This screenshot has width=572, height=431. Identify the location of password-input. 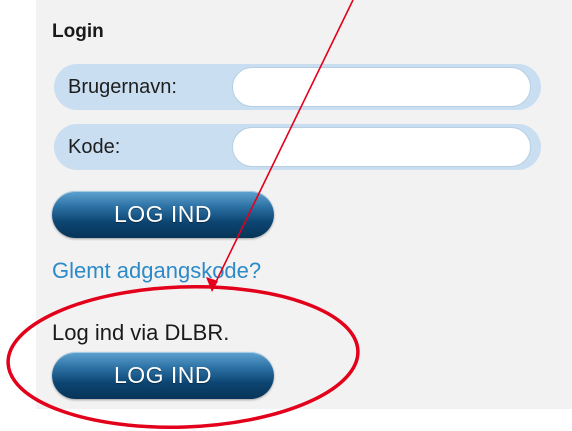
(381, 147).